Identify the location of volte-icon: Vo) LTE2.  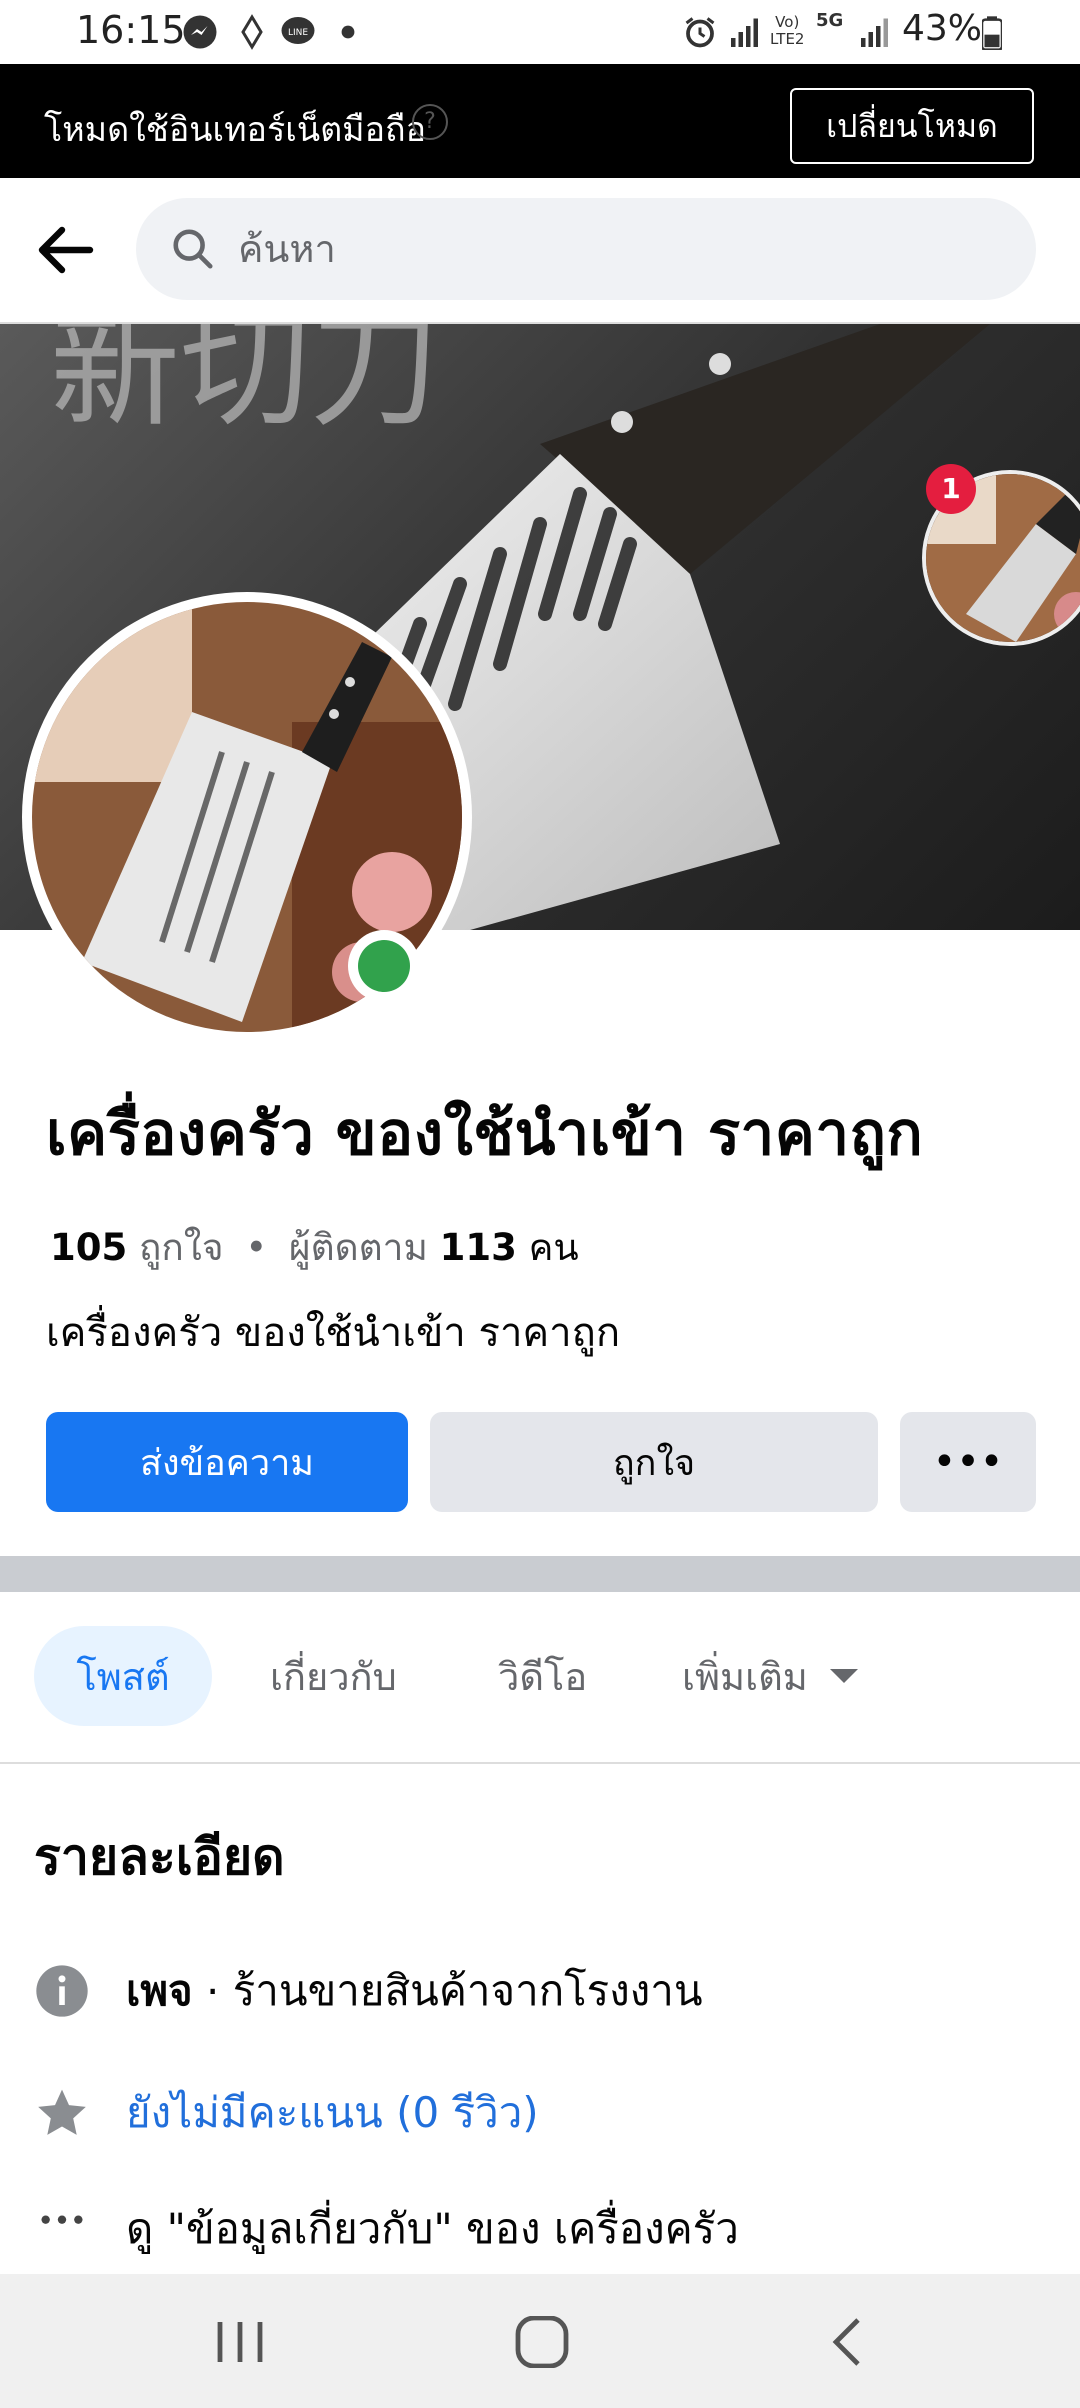
(787, 31).